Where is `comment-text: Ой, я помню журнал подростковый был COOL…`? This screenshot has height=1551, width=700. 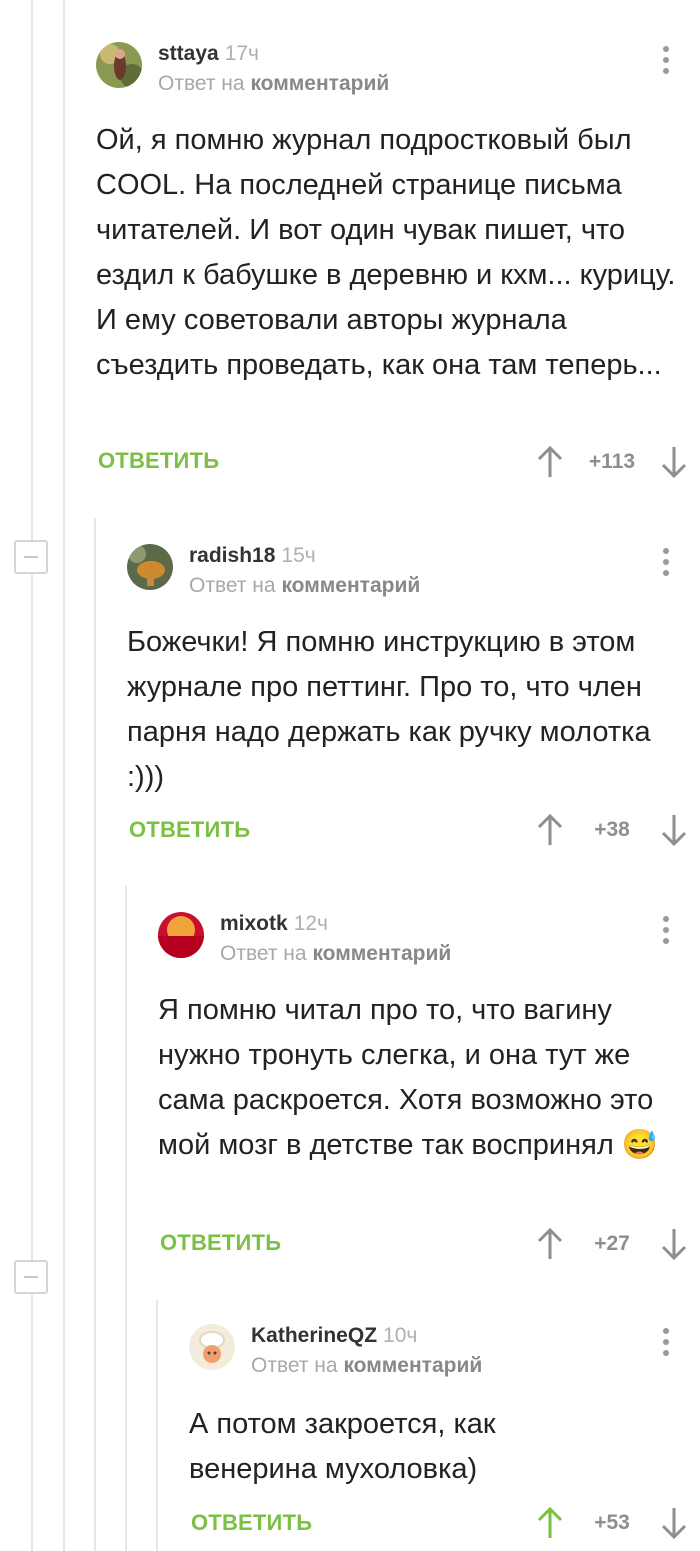
comment-text: Ой, я помню журнал подростковый был COOL… is located at coordinates (386, 252).